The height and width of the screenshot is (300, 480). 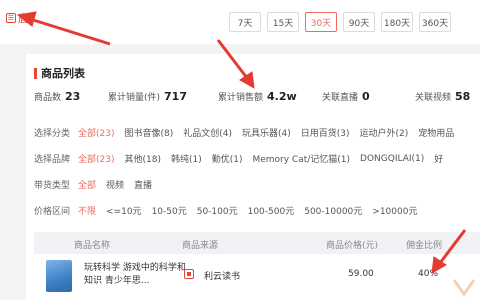 What do you see at coordinates (397, 22) in the screenshot?
I see `tab-180-days: 180天` at bounding box center [397, 22].